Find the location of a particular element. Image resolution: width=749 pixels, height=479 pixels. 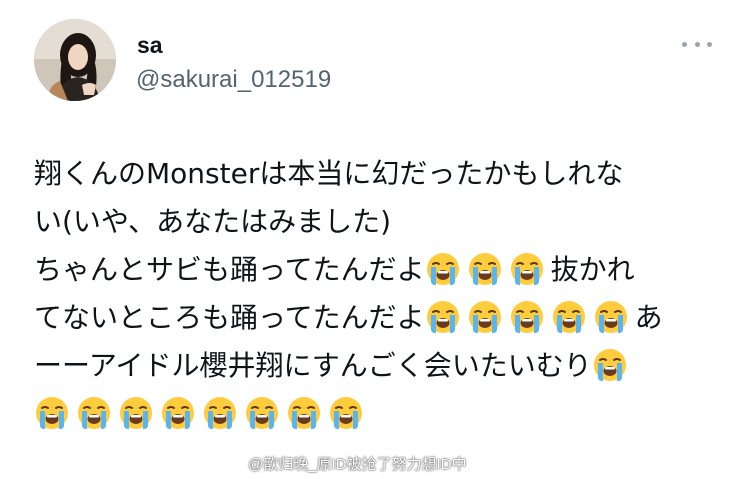

avatar is located at coordinates (75, 60).